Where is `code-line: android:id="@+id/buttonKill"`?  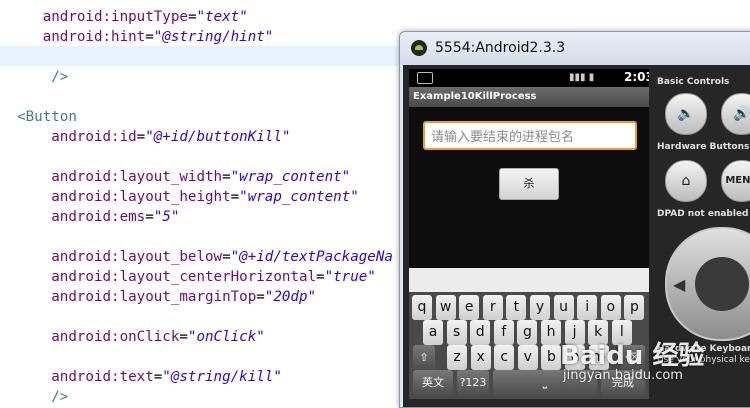
code-line: android:id="@+id/buttonKill" is located at coordinates (171, 137).